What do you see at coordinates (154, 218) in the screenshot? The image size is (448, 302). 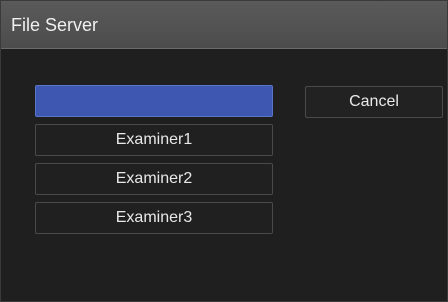 I see `list-item-examiner3: Examiner3` at bounding box center [154, 218].